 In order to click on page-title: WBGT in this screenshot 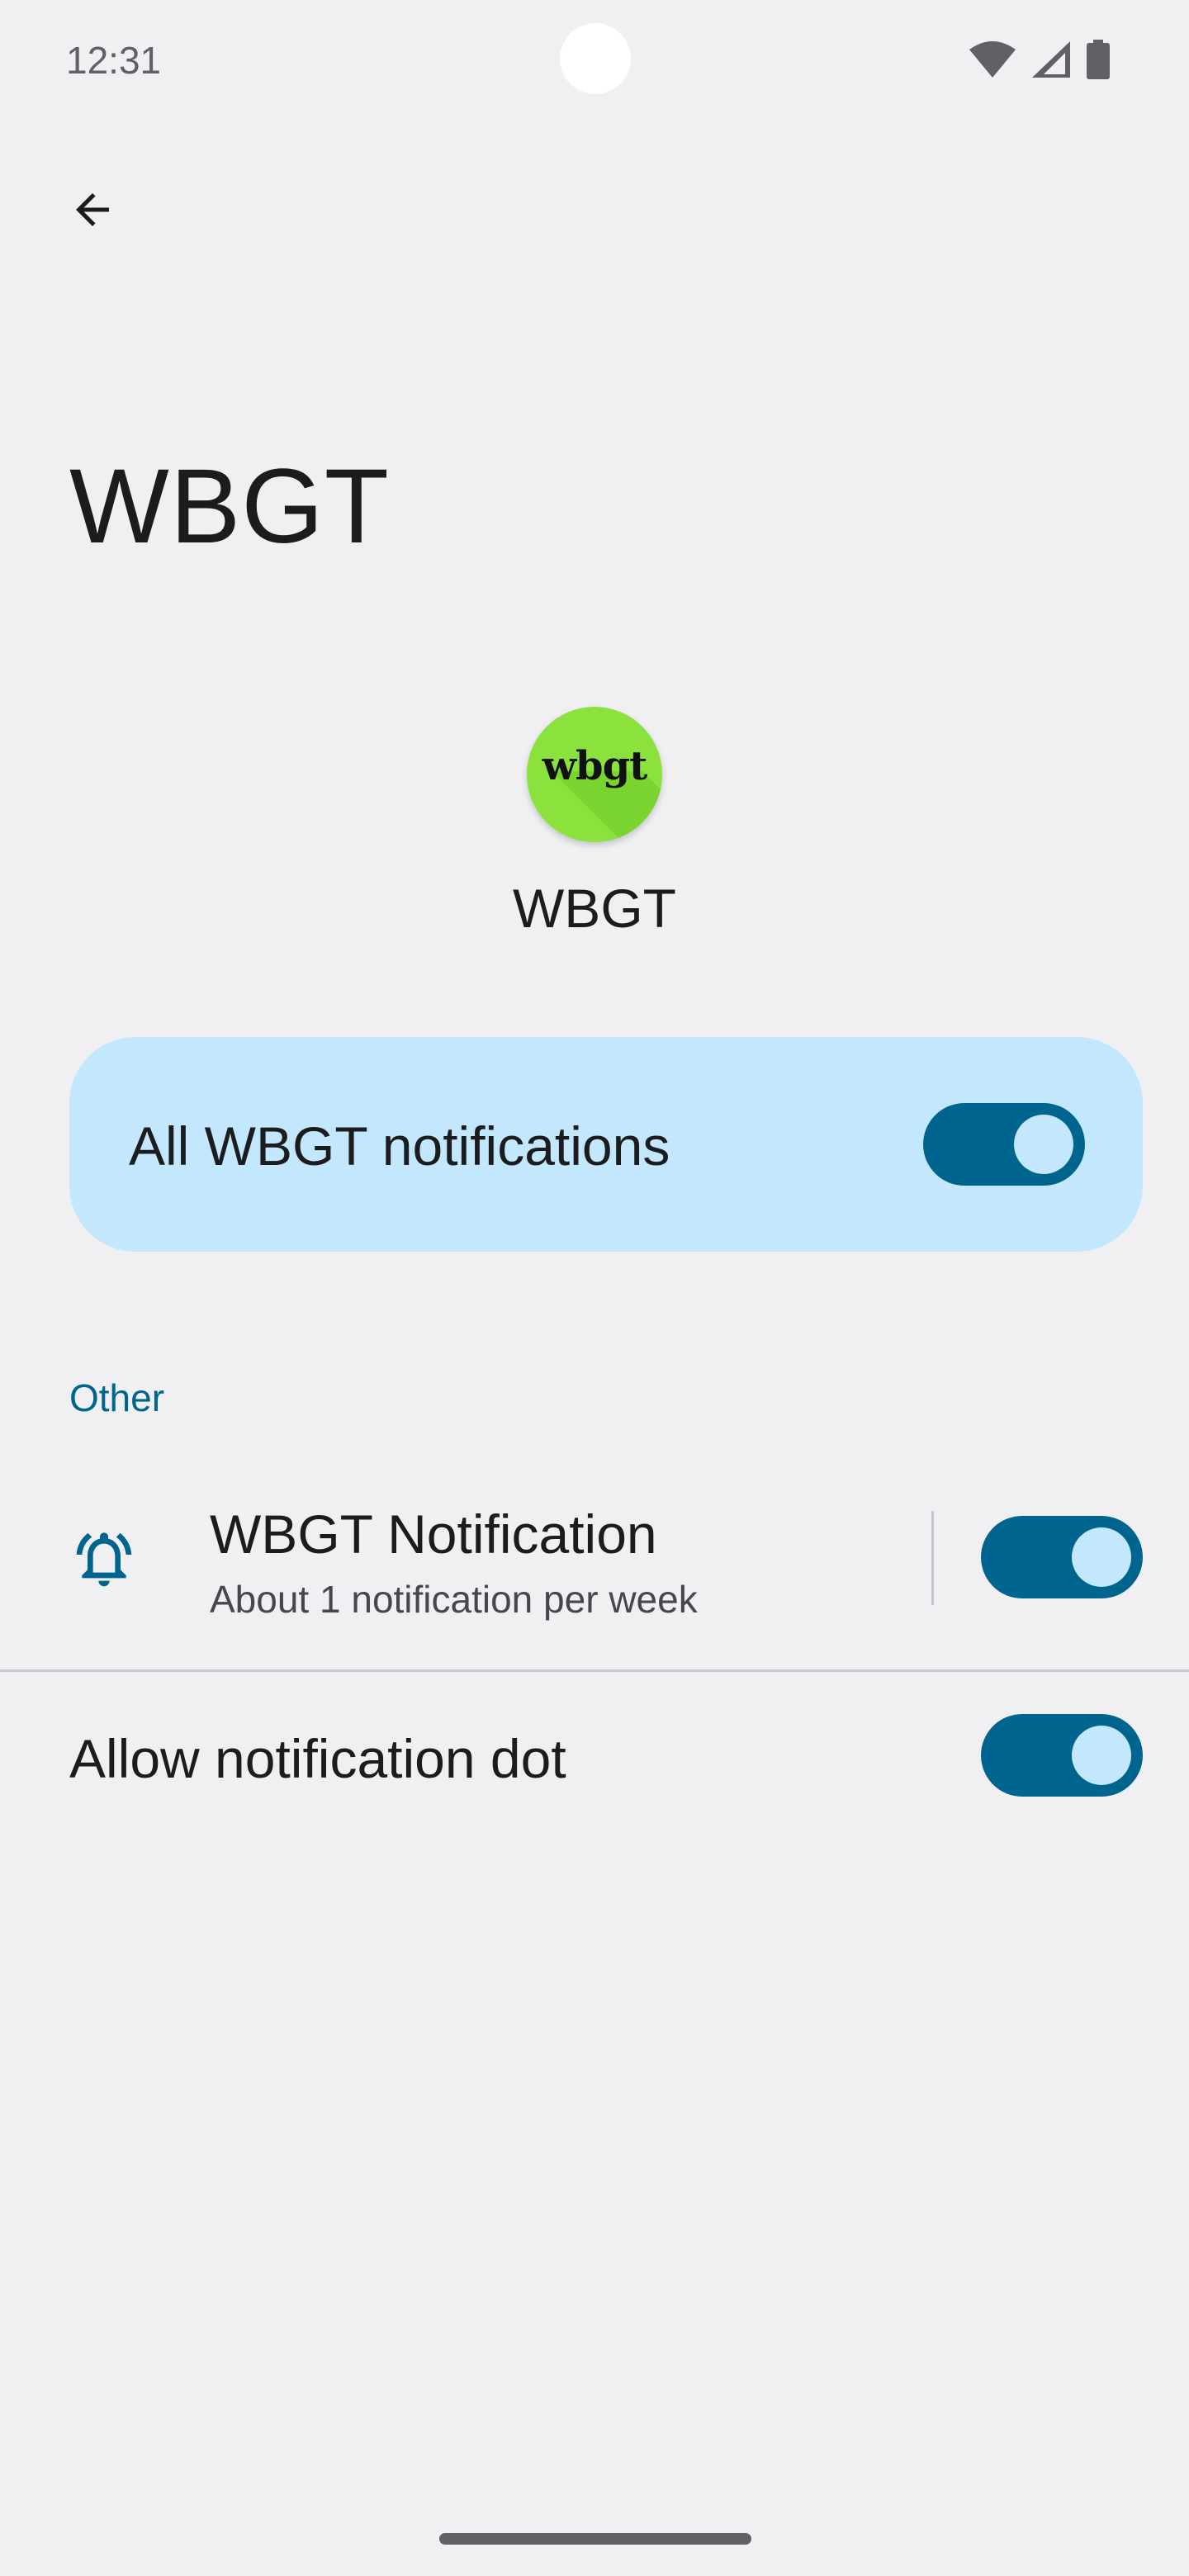, I will do `click(229, 506)`.